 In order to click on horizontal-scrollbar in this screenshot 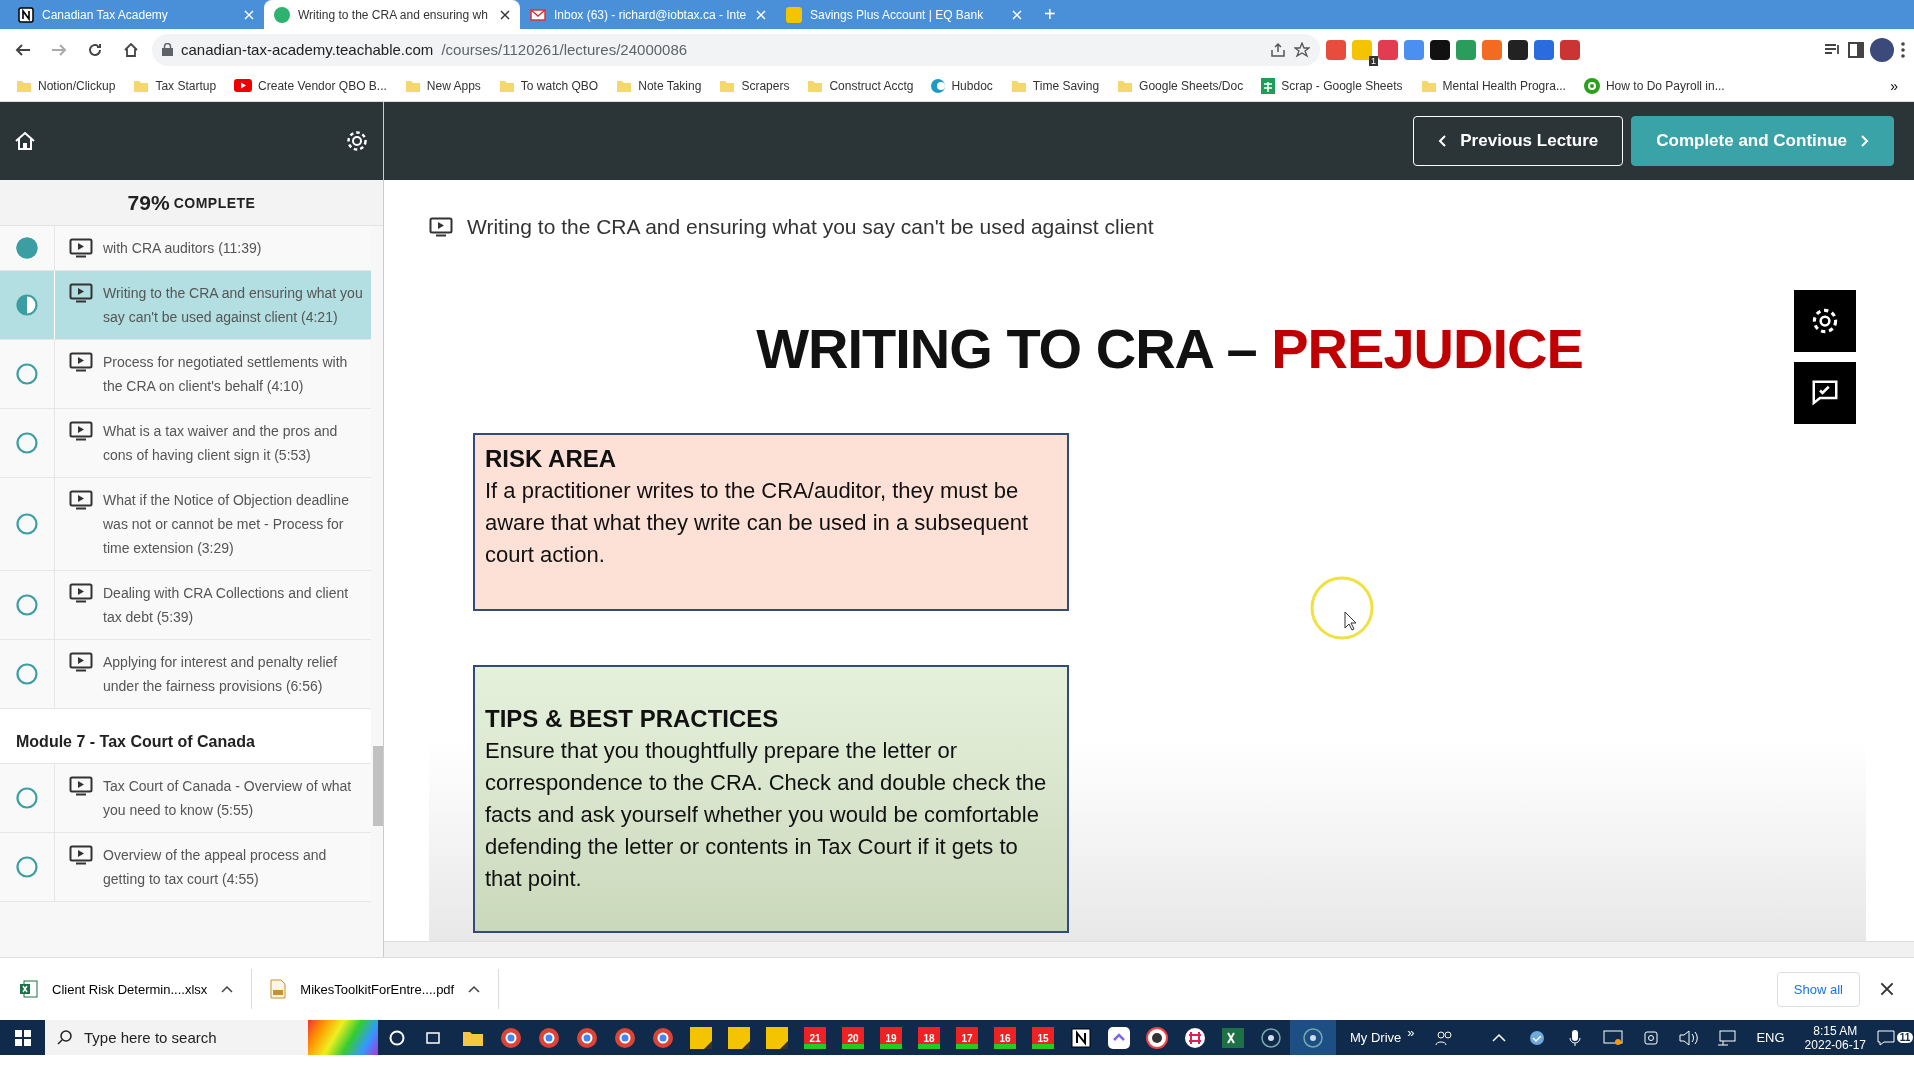, I will do `click(1149, 949)`.